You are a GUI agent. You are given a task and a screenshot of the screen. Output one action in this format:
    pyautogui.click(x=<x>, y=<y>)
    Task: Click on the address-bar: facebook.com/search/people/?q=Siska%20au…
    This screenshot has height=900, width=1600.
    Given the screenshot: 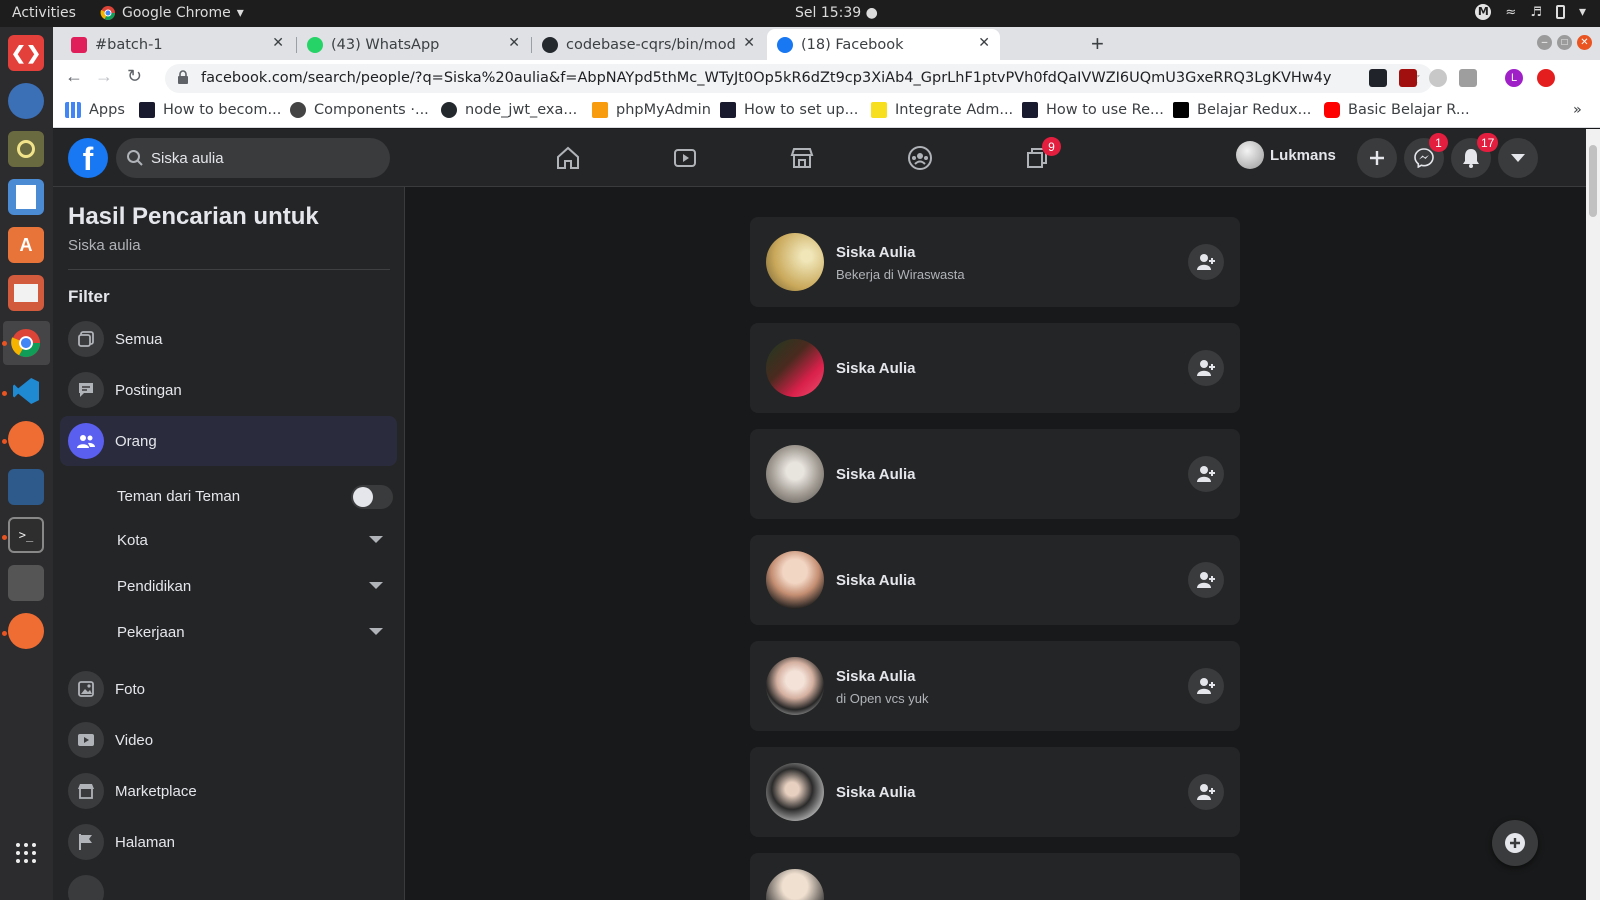 What is the action you would take?
    pyautogui.click(x=799, y=78)
    